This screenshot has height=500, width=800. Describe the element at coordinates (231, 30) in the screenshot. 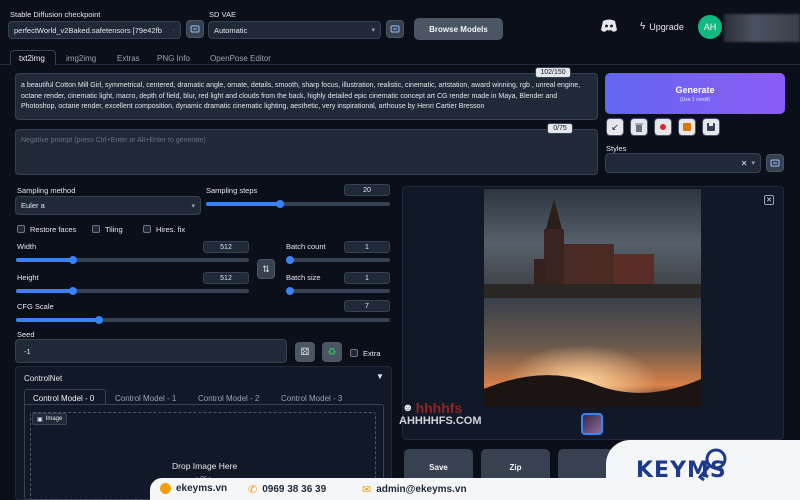

I see `vae-value: Automatic` at that location.